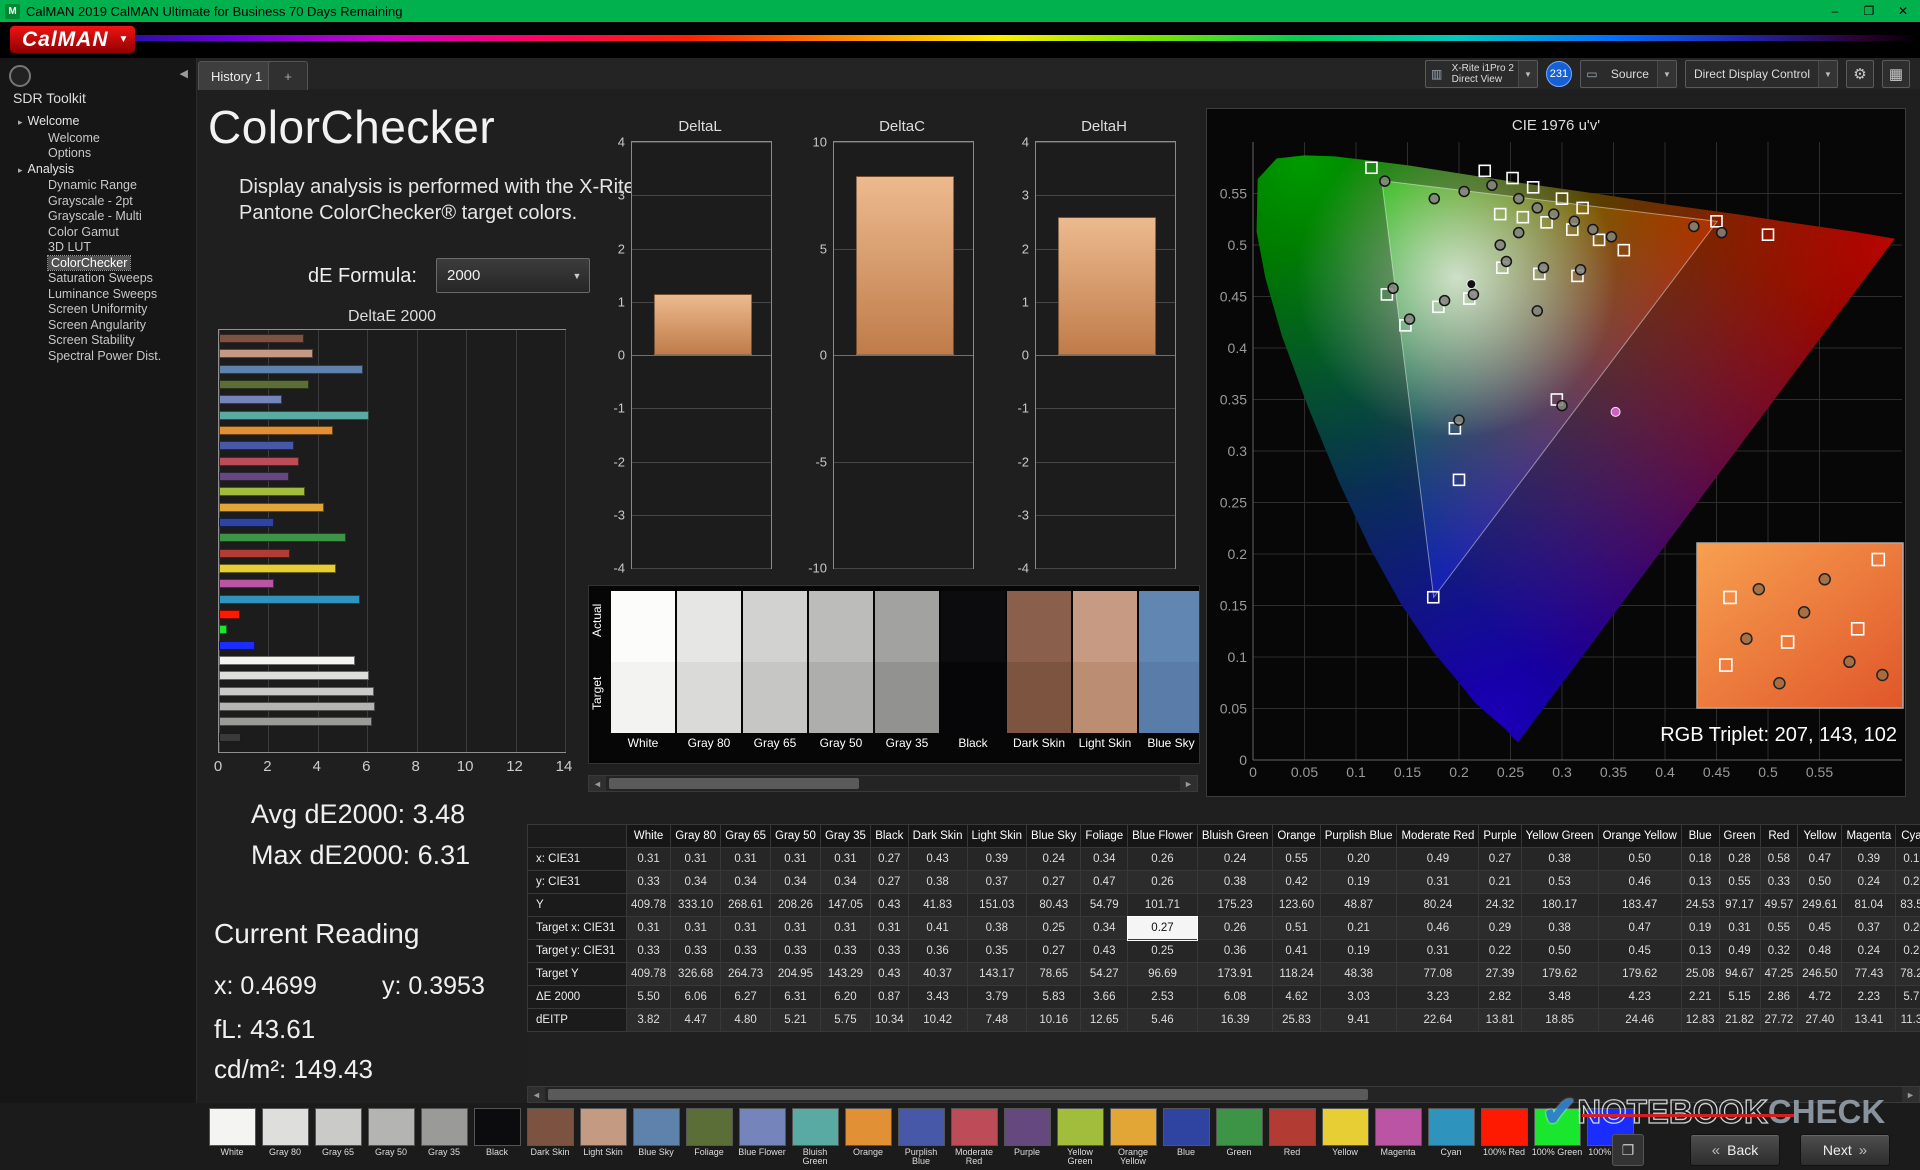 Image resolution: width=1920 pixels, height=1170 pixels. Describe the element at coordinates (1398, 1137) in the screenshot. I see `patch-button-magenta: Magenta` at that location.